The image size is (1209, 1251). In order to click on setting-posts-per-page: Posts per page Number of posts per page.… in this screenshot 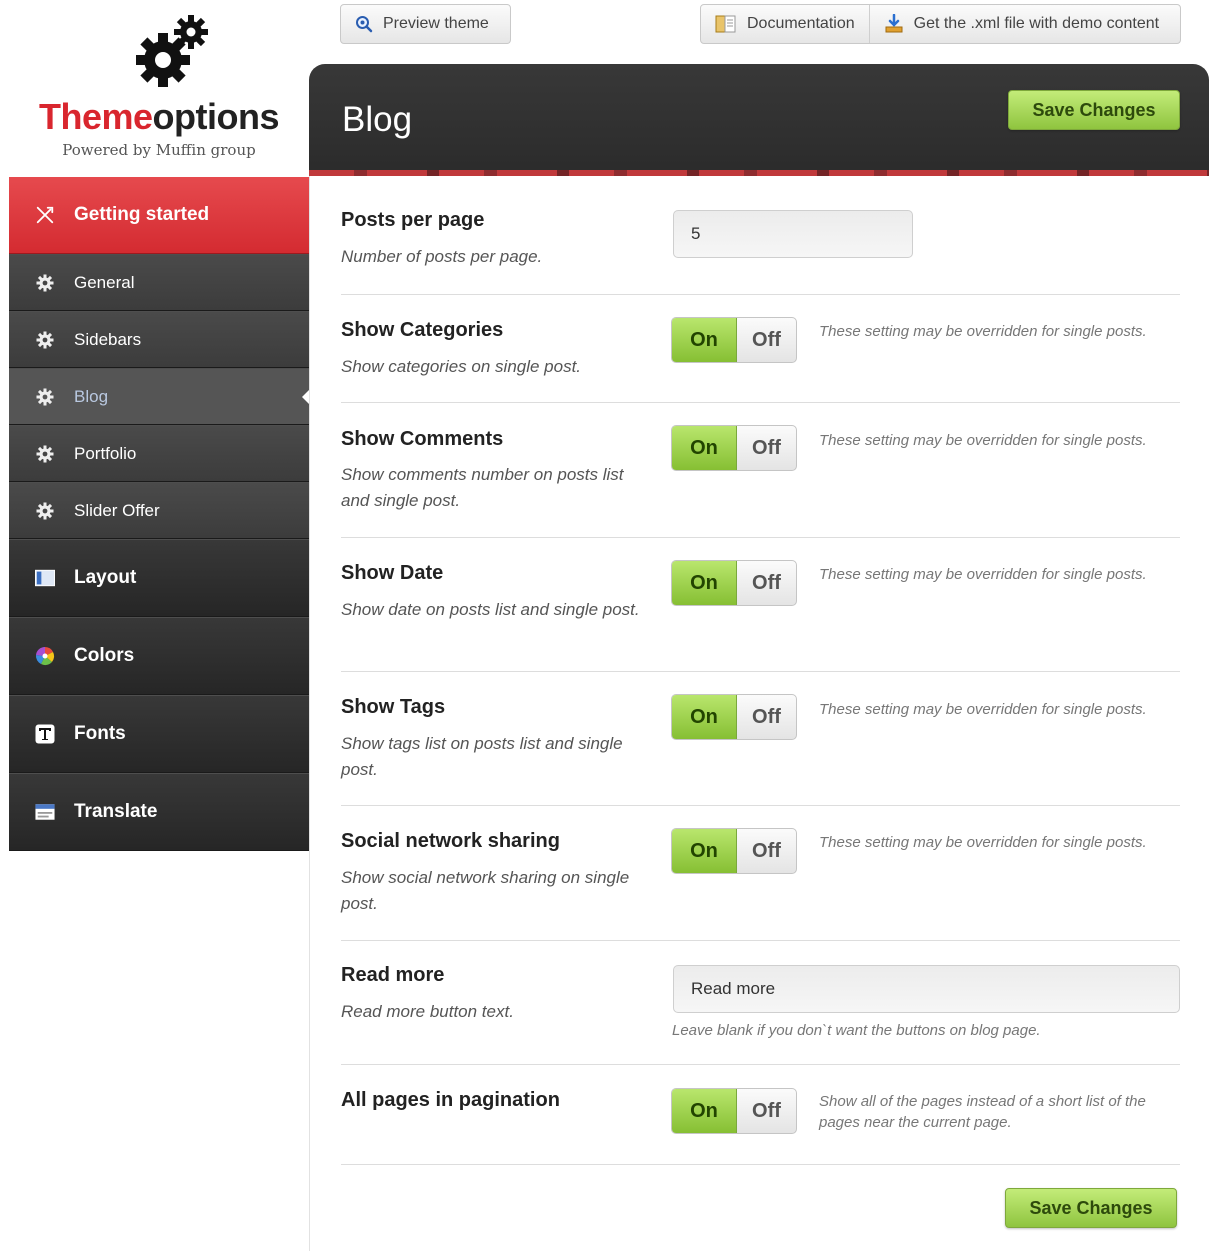, I will do `click(760, 235)`.